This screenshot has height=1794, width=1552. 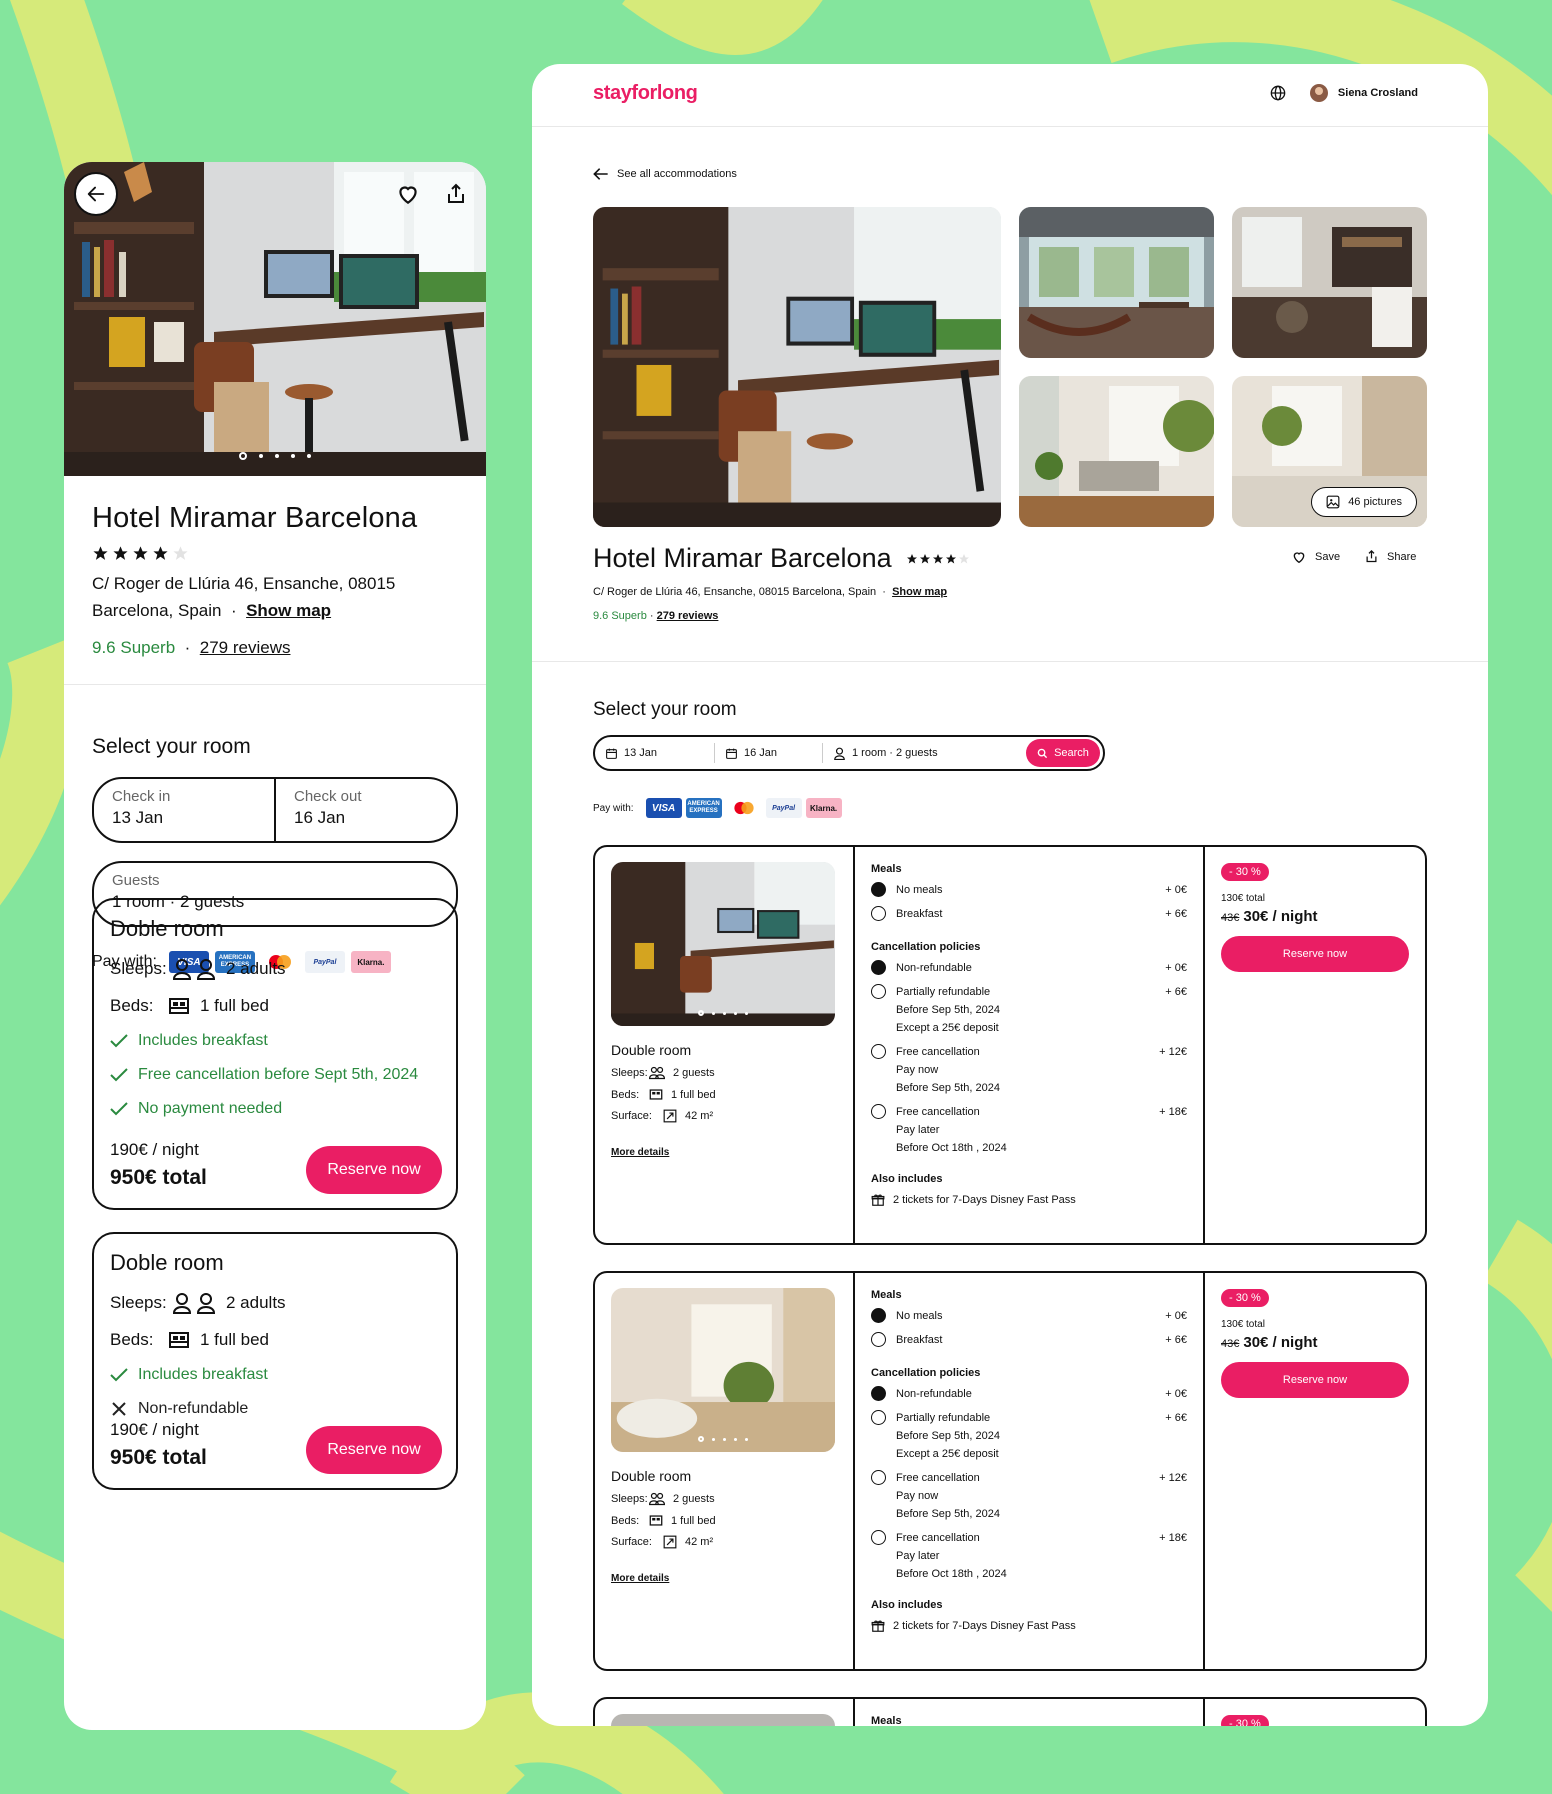 What do you see at coordinates (275, 684) in the screenshot?
I see `divider` at bounding box center [275, 684].